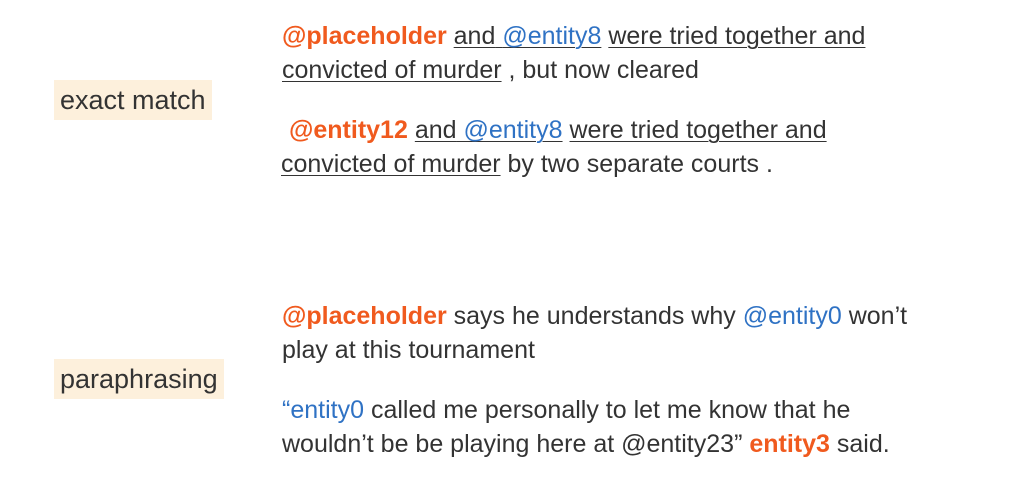 Image resolution: width=1029 pixels, height=486 pixels. What do you see at coordinates (603, 70) in the screenshot?
I see `sentence-tail: , but now cleared` at bounding box center [603, 70].